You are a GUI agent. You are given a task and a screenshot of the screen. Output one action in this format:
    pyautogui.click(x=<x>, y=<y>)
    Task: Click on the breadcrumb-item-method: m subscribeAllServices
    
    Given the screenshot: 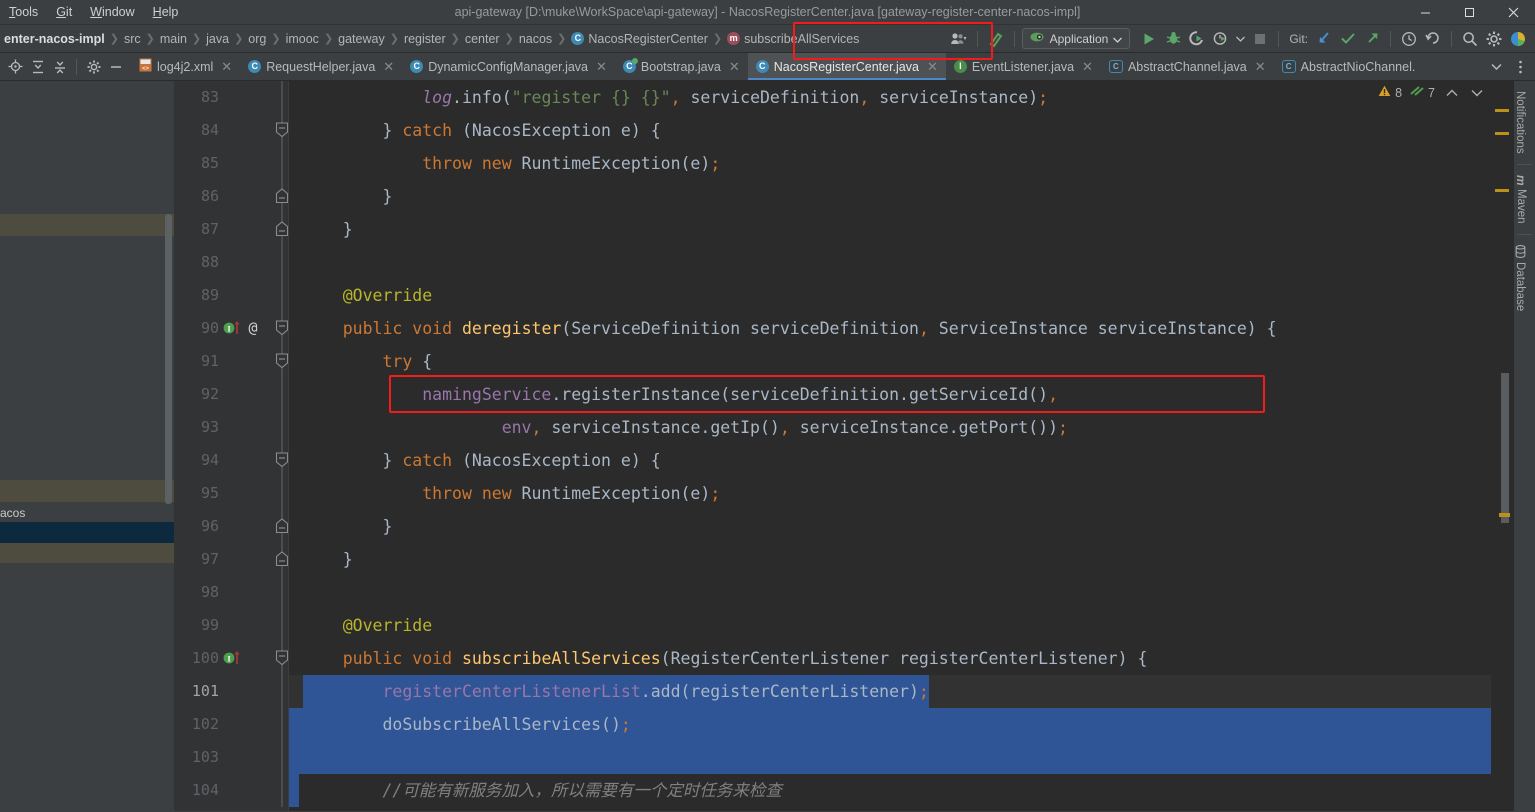 What is the action you would take?
    pyautogui.click(x=793, y=39)
    